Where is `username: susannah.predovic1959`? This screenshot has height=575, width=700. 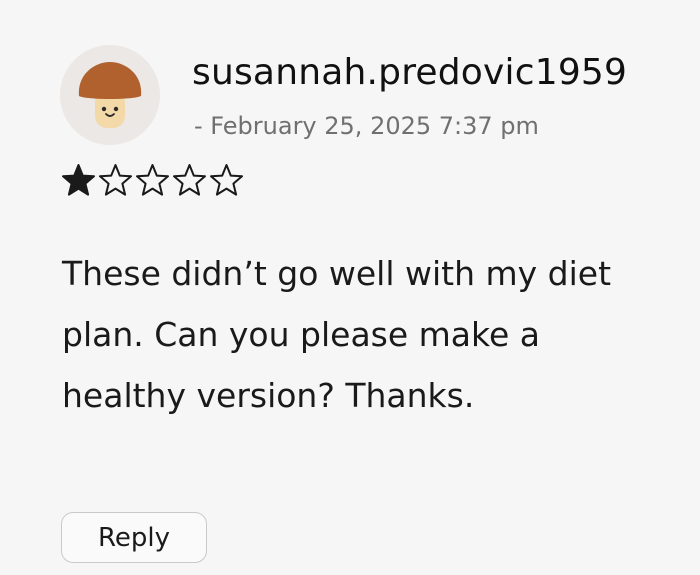 username: susannah.predovic1959 is located at coordinates (409, 72).